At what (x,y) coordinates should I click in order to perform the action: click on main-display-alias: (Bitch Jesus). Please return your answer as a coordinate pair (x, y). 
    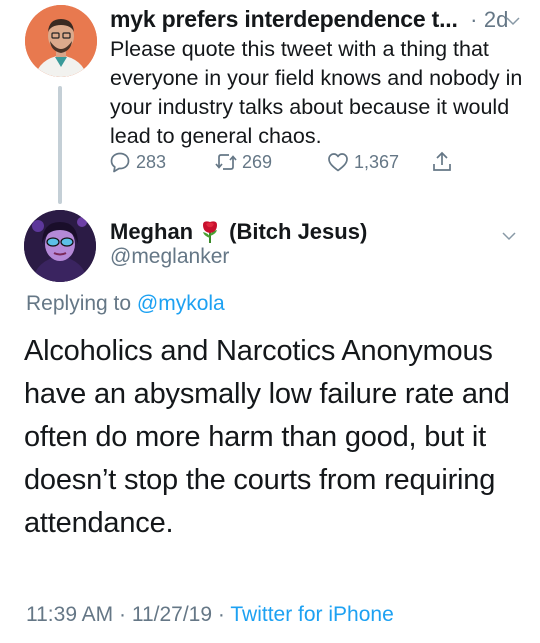
    Looking at the image, I should click on (298, 232).